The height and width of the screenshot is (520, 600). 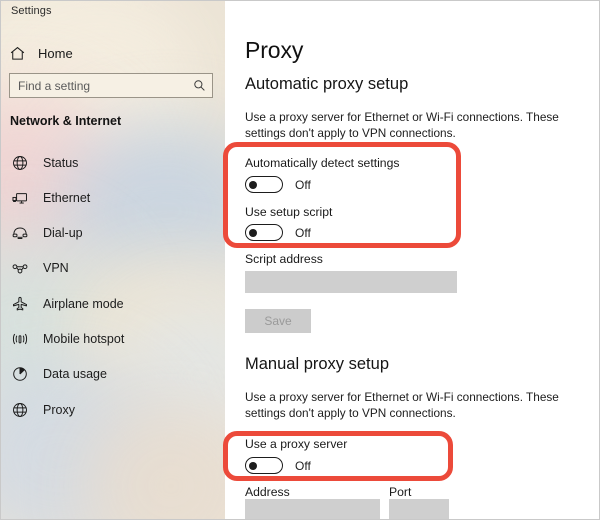 I want to click on sidebar-item-label: Proxy, so click(x=59, y=410).